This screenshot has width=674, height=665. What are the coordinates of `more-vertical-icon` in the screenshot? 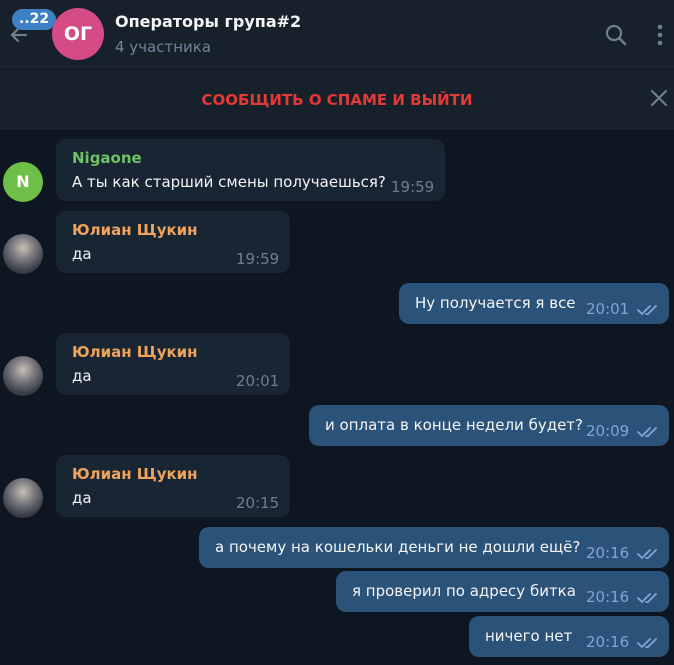 It's located at (660, 35).